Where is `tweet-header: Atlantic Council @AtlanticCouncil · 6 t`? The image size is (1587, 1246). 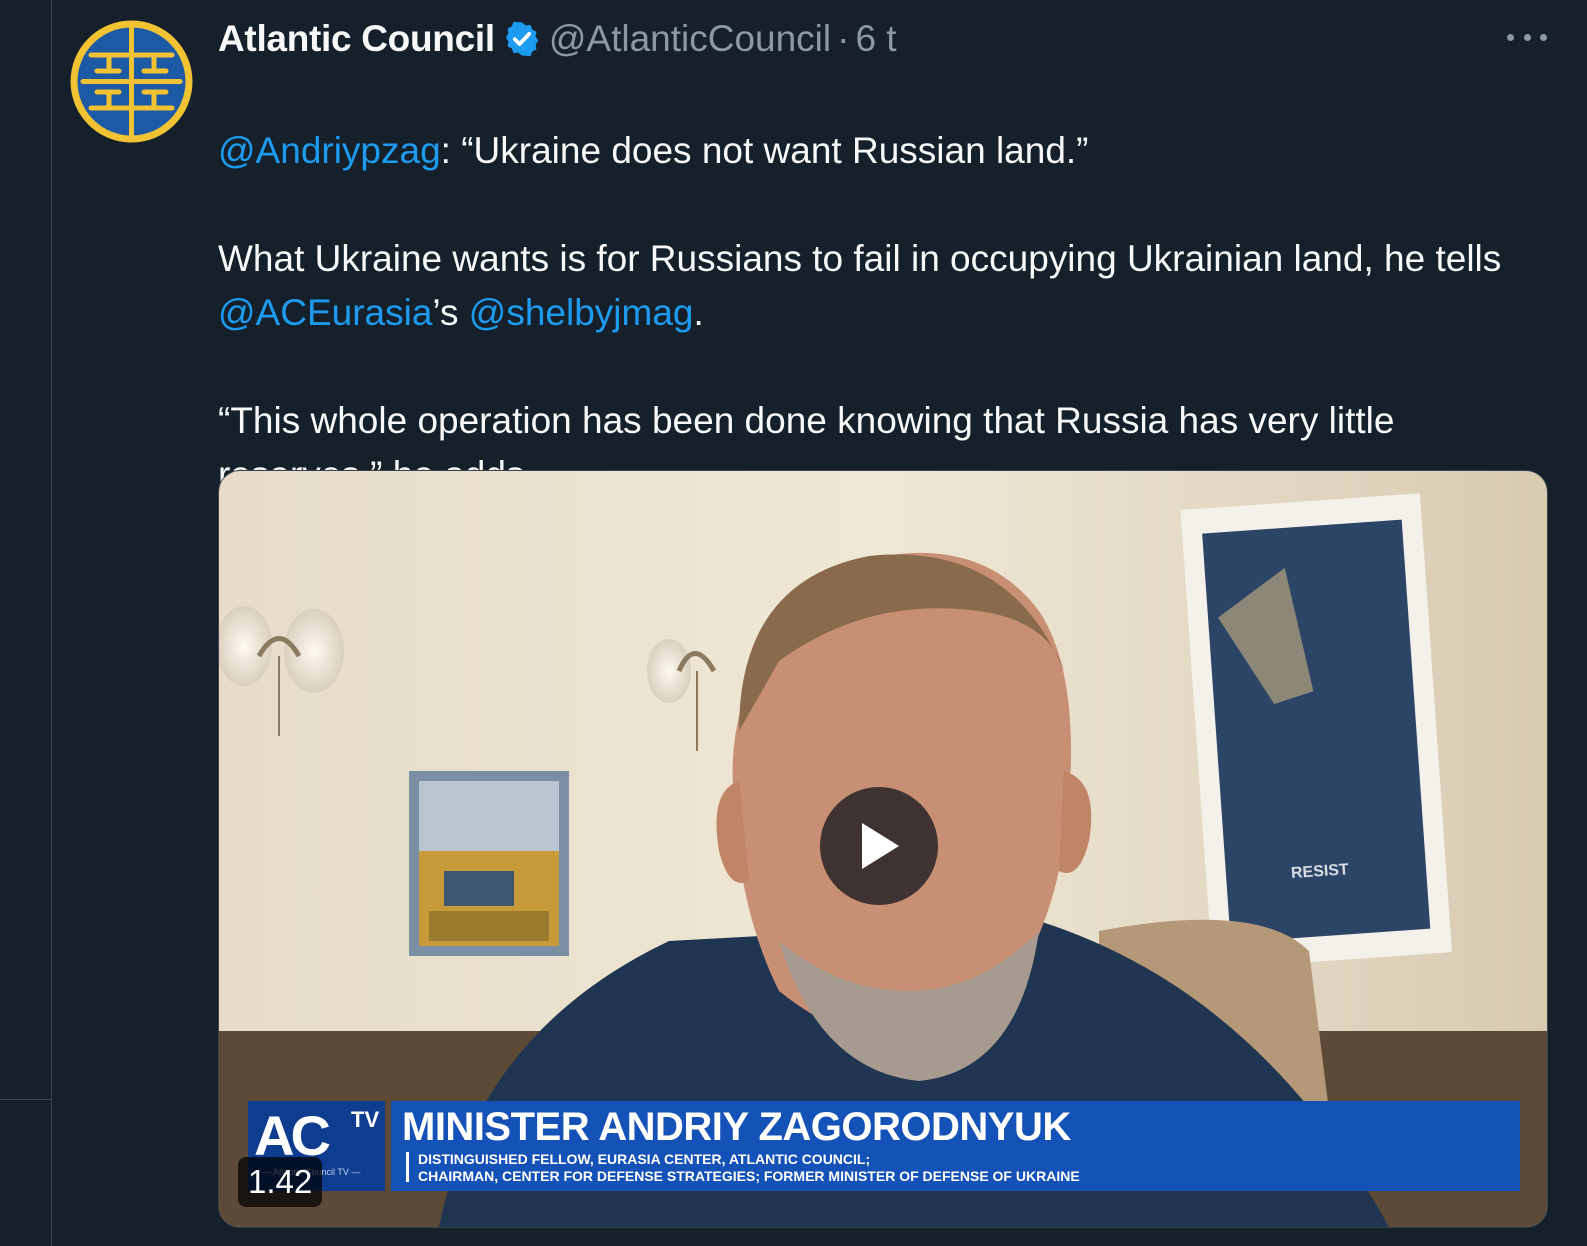
tweet-header: Atlantic Council @AtlanticCouncil · 6 t is located at coordinates (557, 39).